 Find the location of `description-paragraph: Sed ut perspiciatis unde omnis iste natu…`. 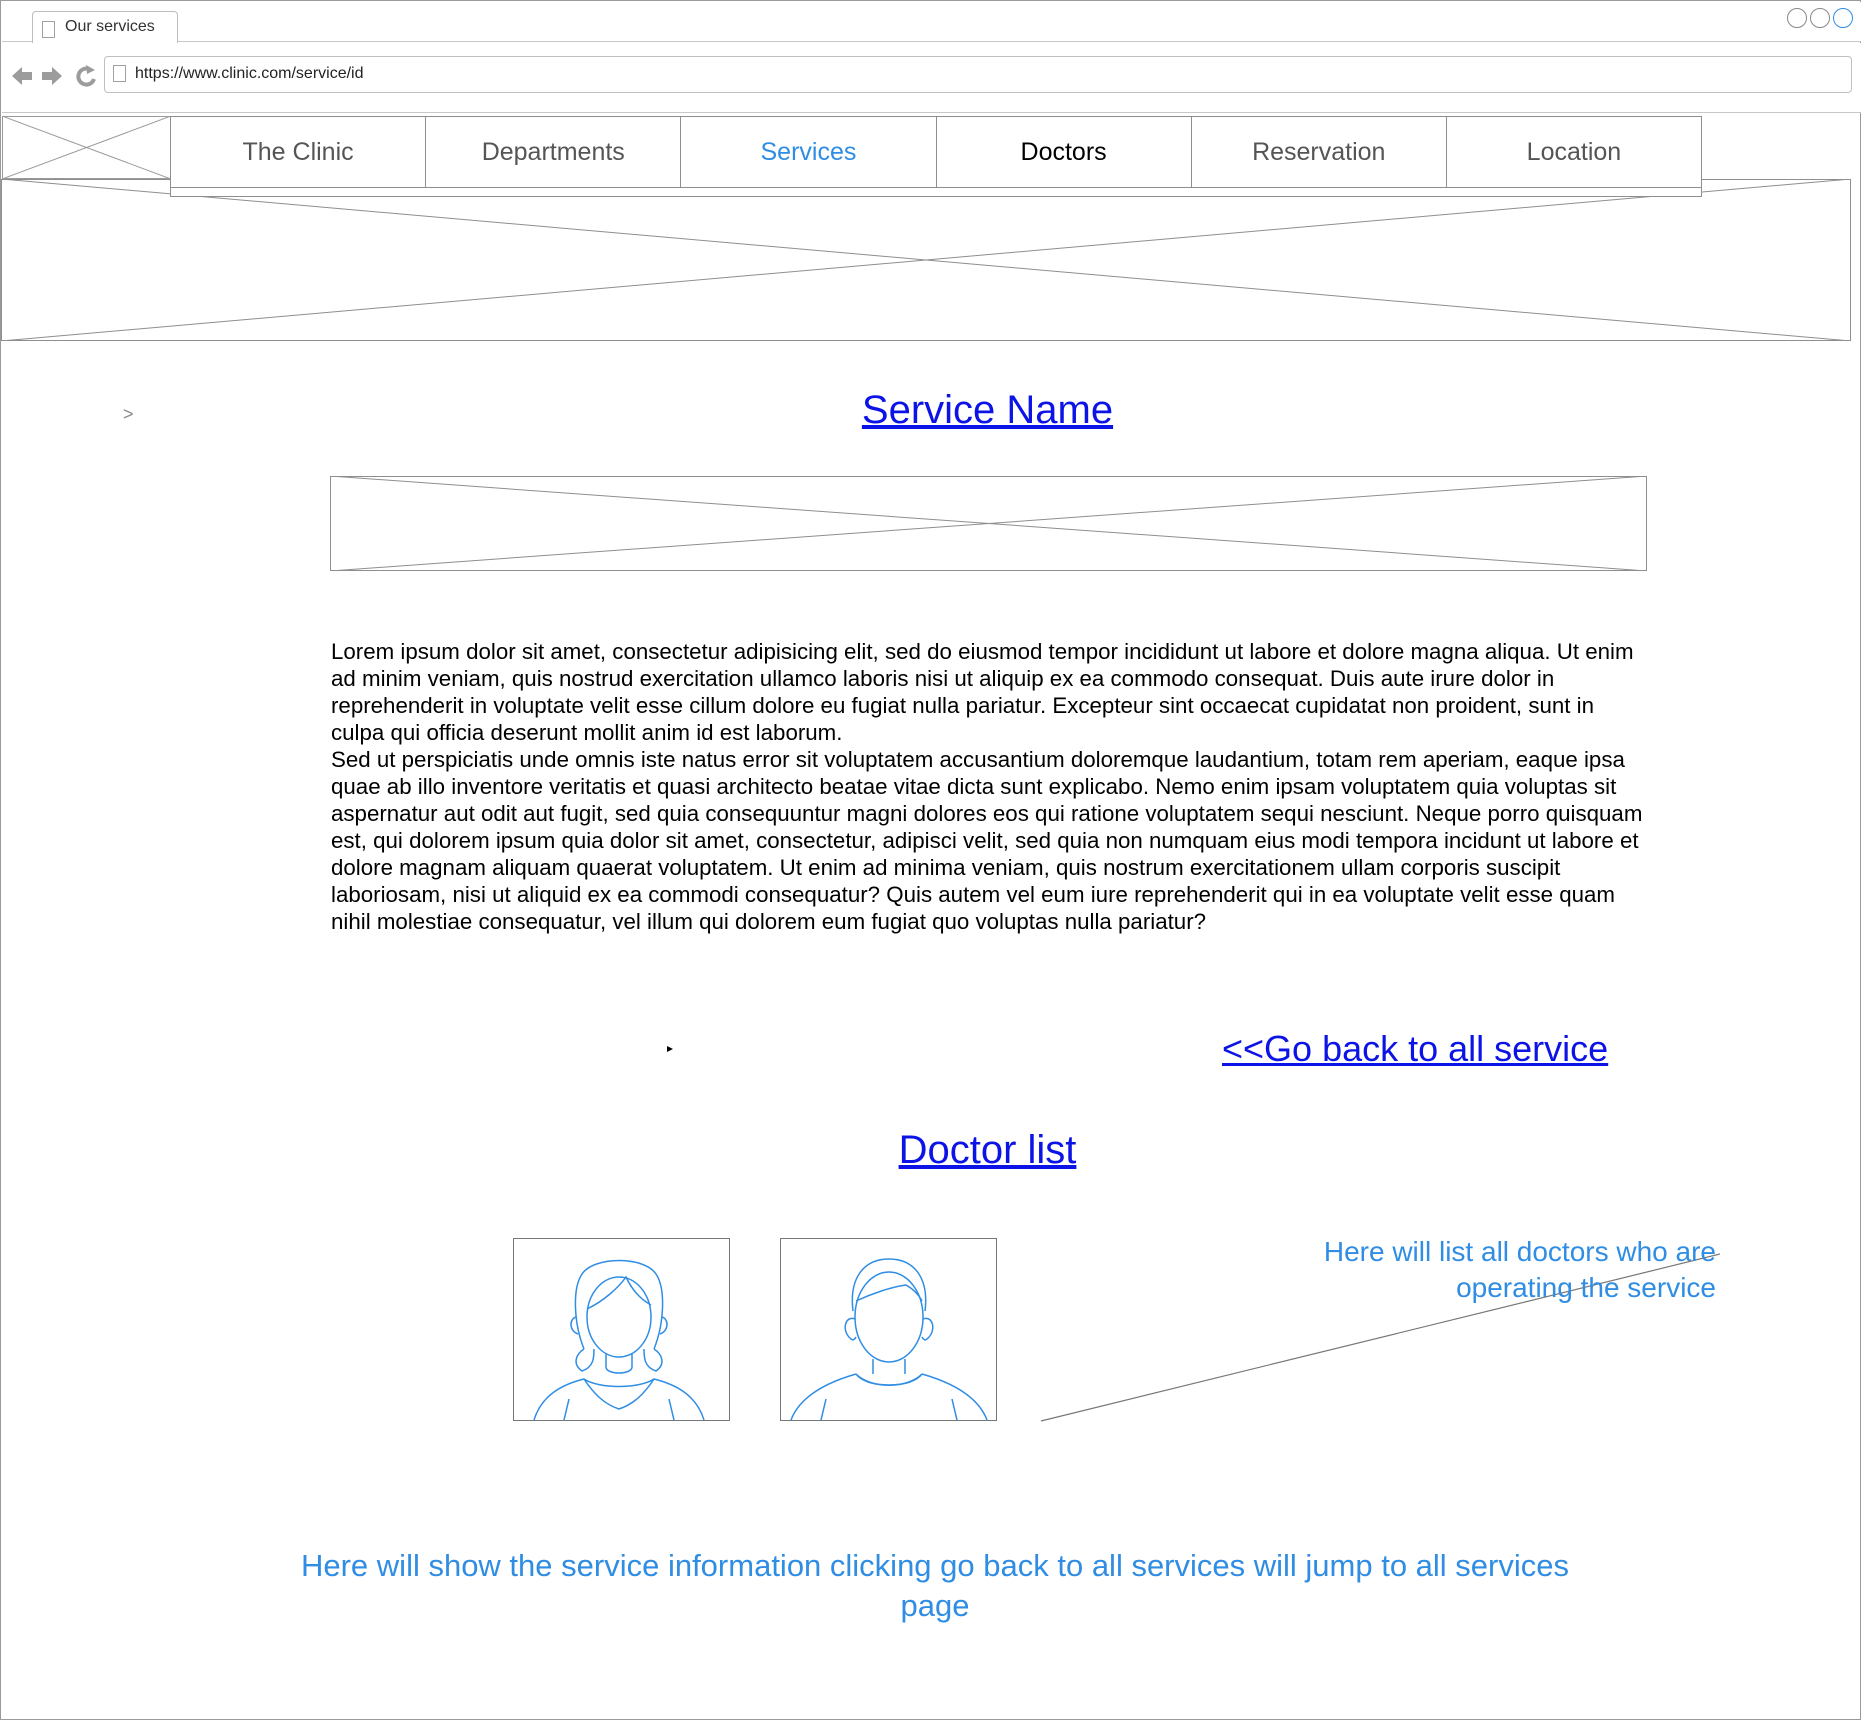

description-paragraph: Sed ut perspiciatis unde omnis iste natu… is located at coordinates (987, 840).